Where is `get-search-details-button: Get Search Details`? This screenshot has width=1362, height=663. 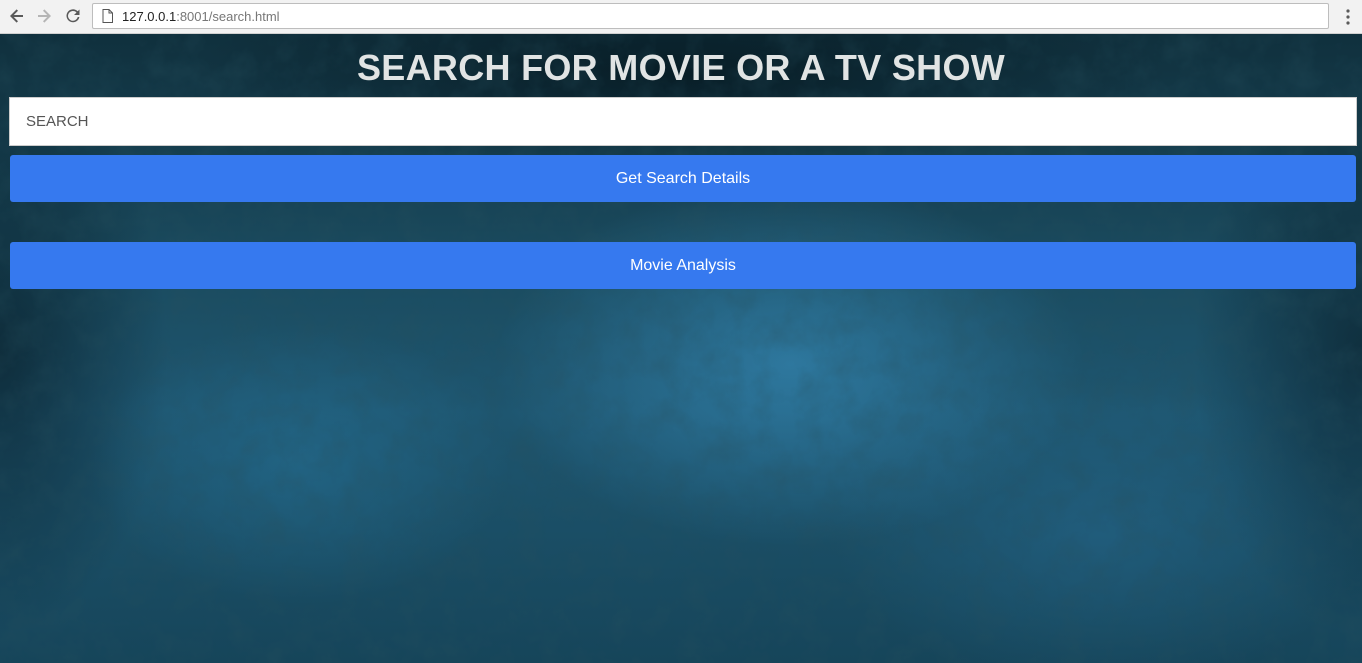
get-search-details-button: Get Search Details is located at coordinates (683, 178).